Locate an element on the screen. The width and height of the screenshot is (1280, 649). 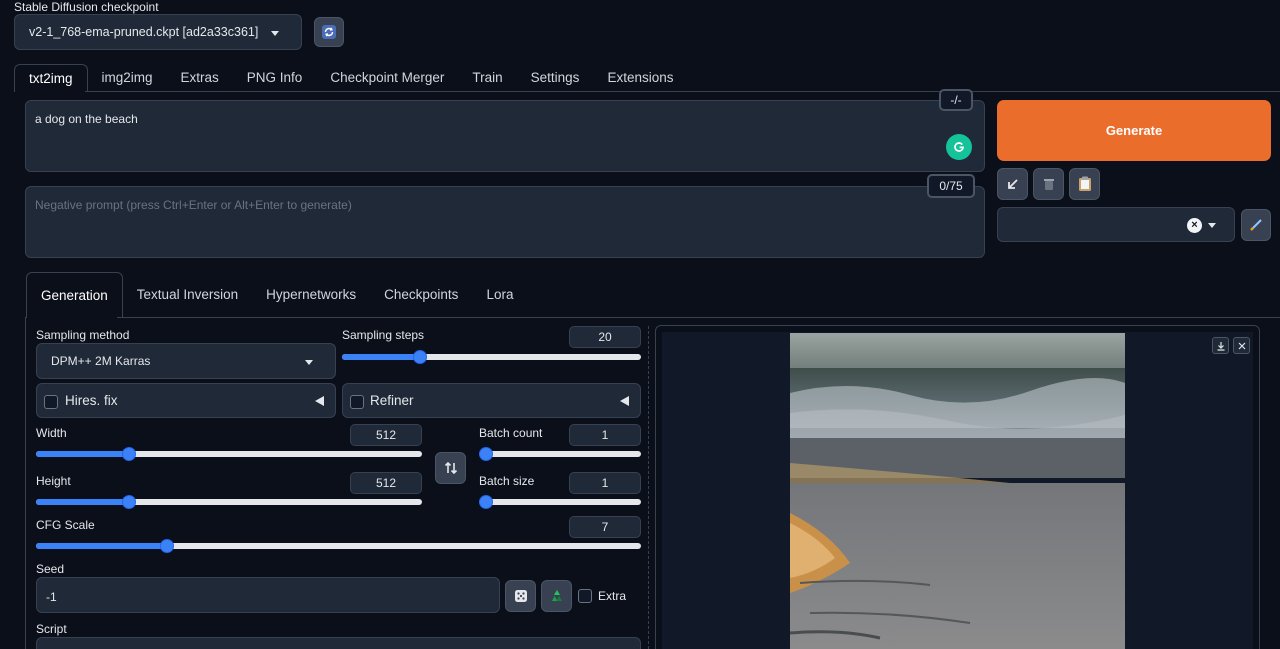
trash-icon is located at coordinates (1048, 184).